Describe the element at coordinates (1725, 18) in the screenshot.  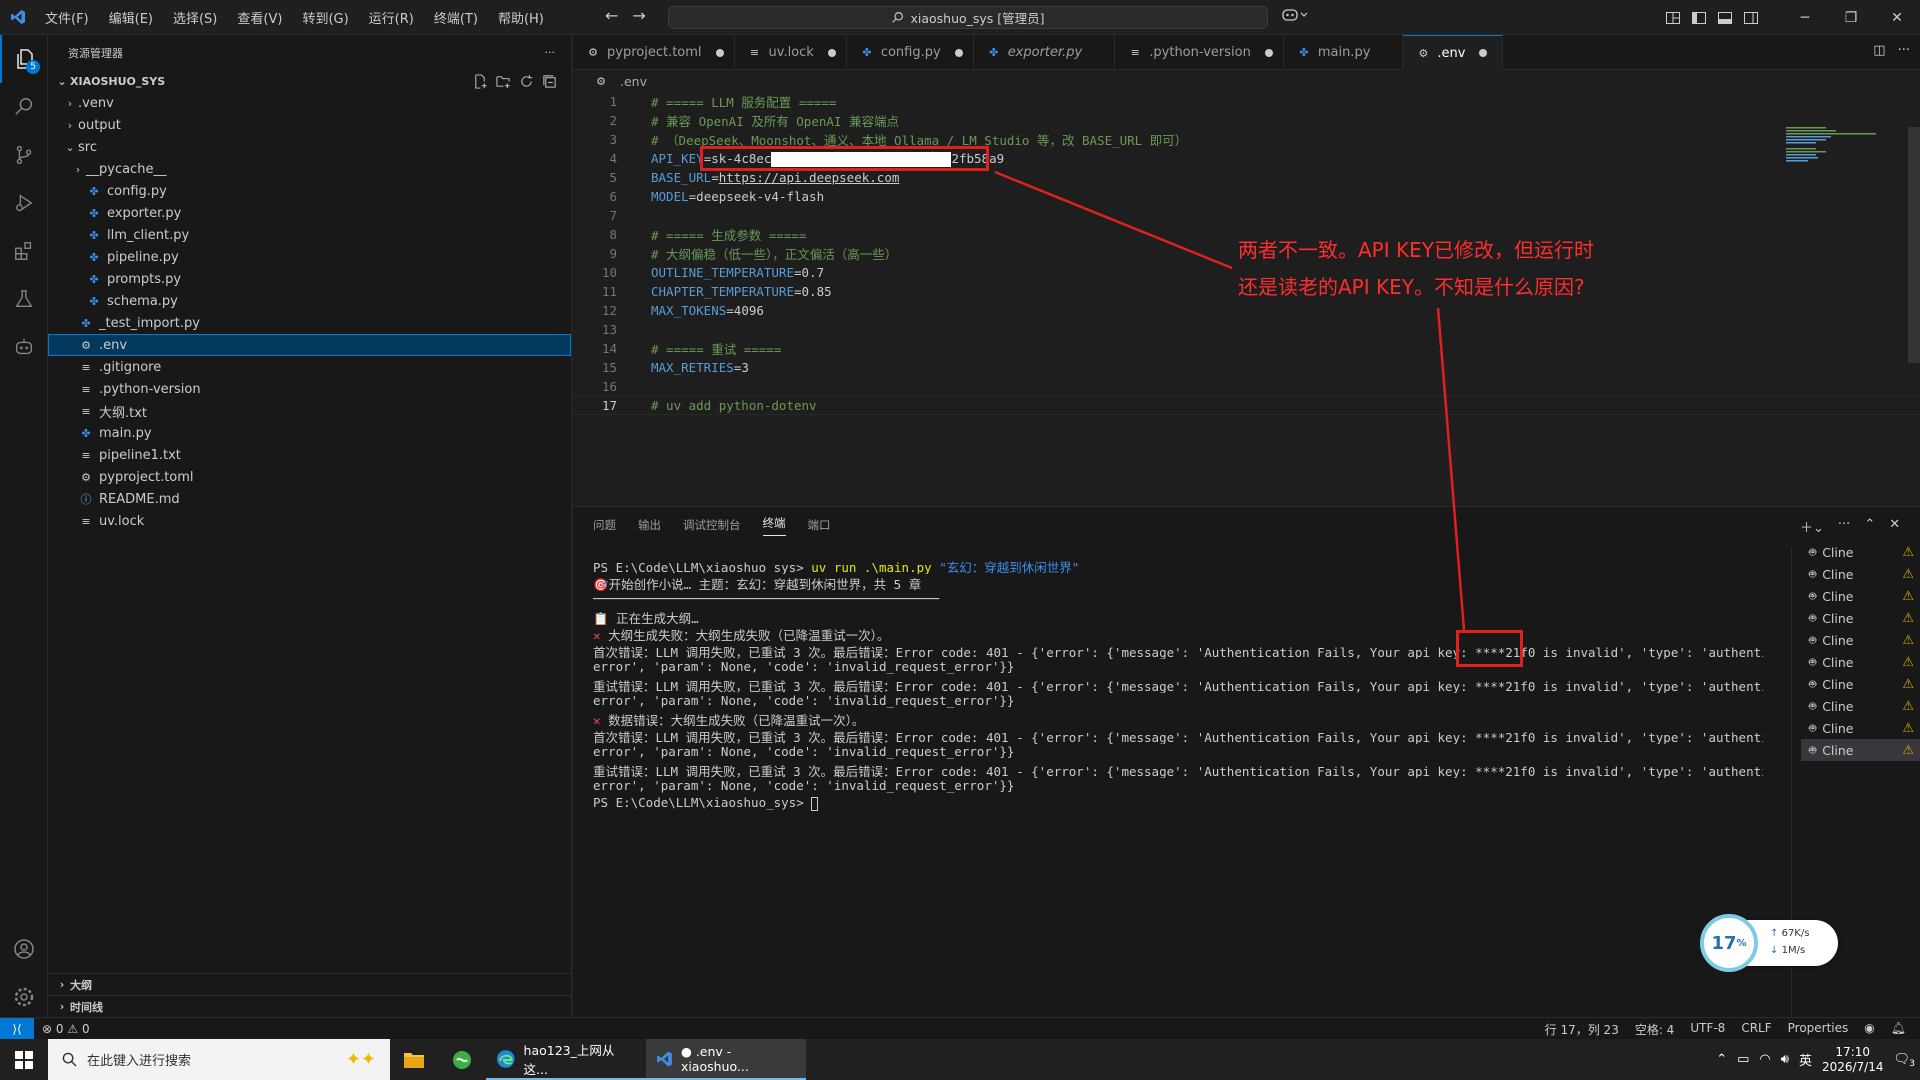
I see `toggle-panel-icon` at that location.